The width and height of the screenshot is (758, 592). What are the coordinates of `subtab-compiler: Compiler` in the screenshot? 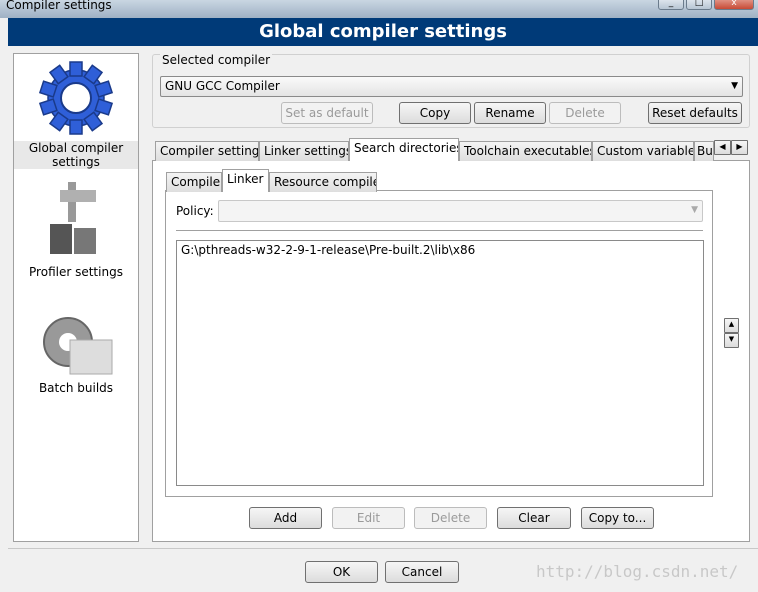 It's located at (194, 182).